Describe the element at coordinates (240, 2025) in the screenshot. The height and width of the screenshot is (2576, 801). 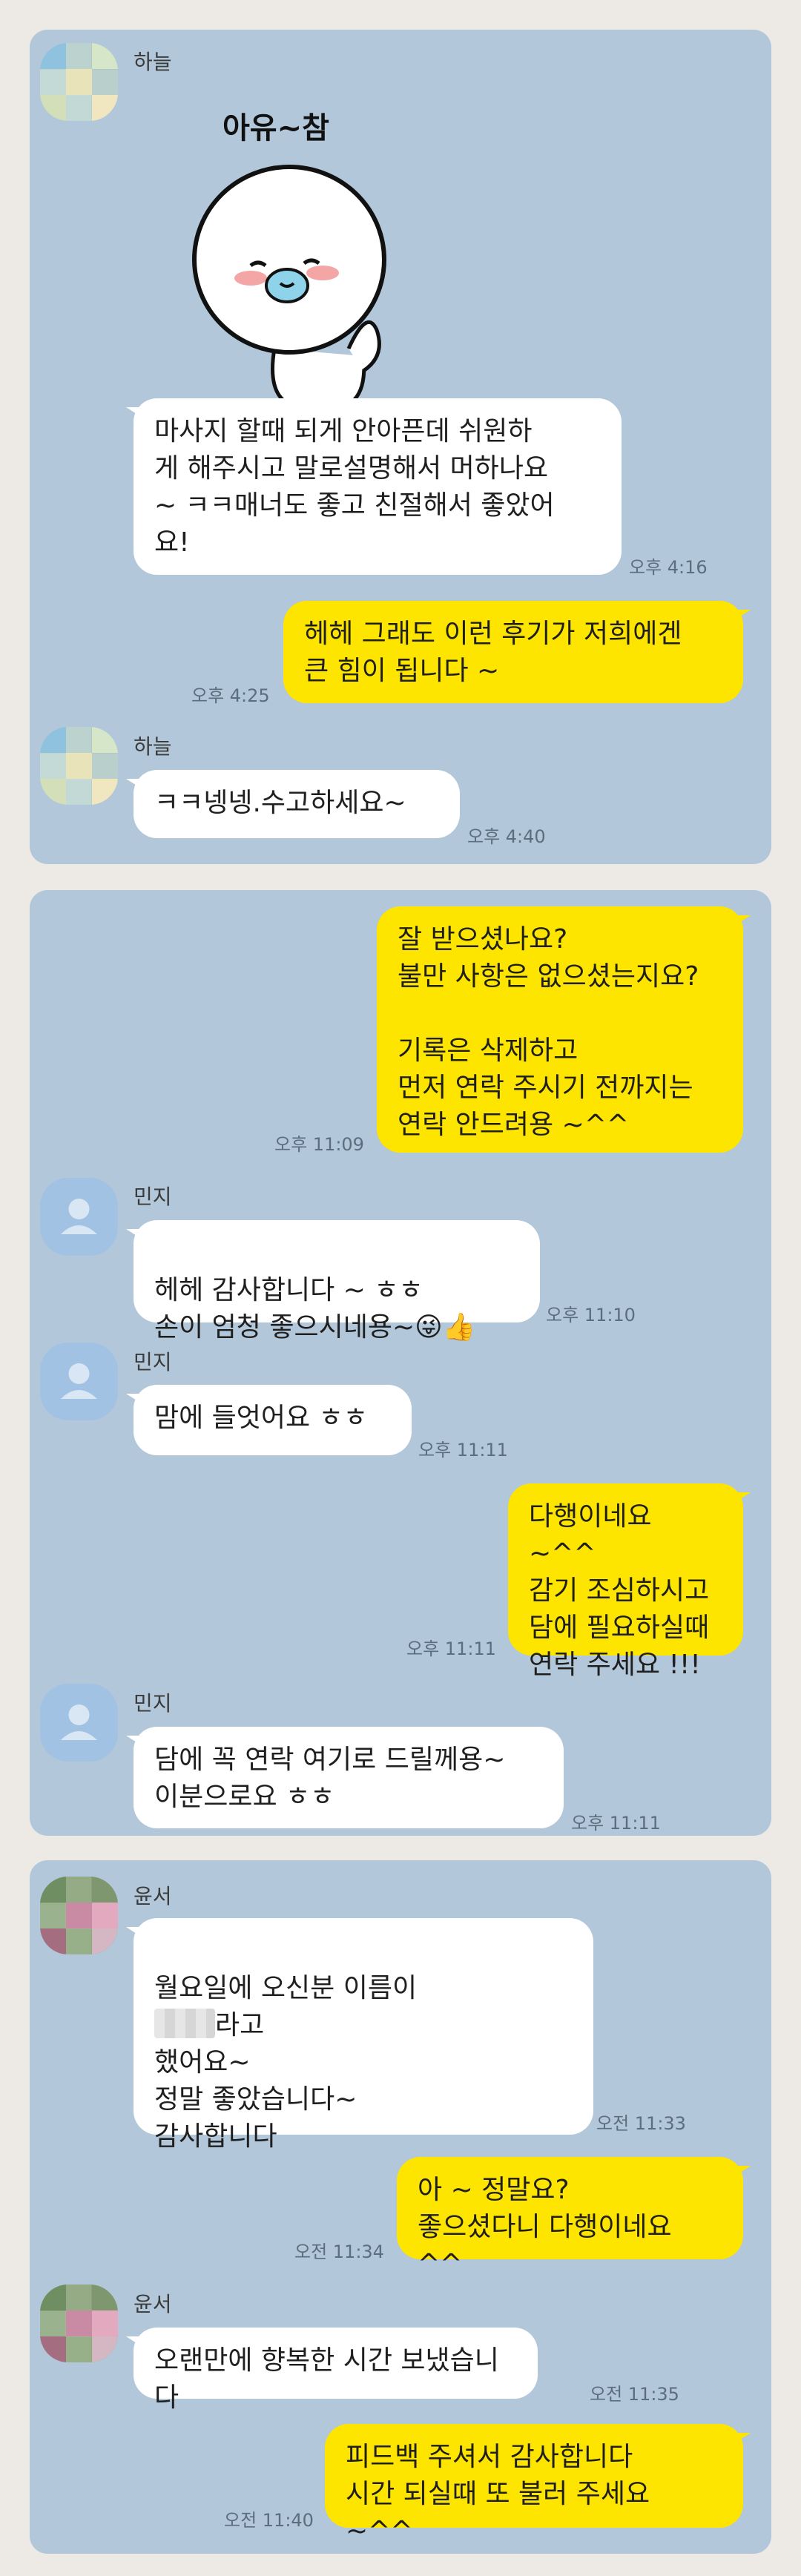
I see `message-text: 라고` at that location.